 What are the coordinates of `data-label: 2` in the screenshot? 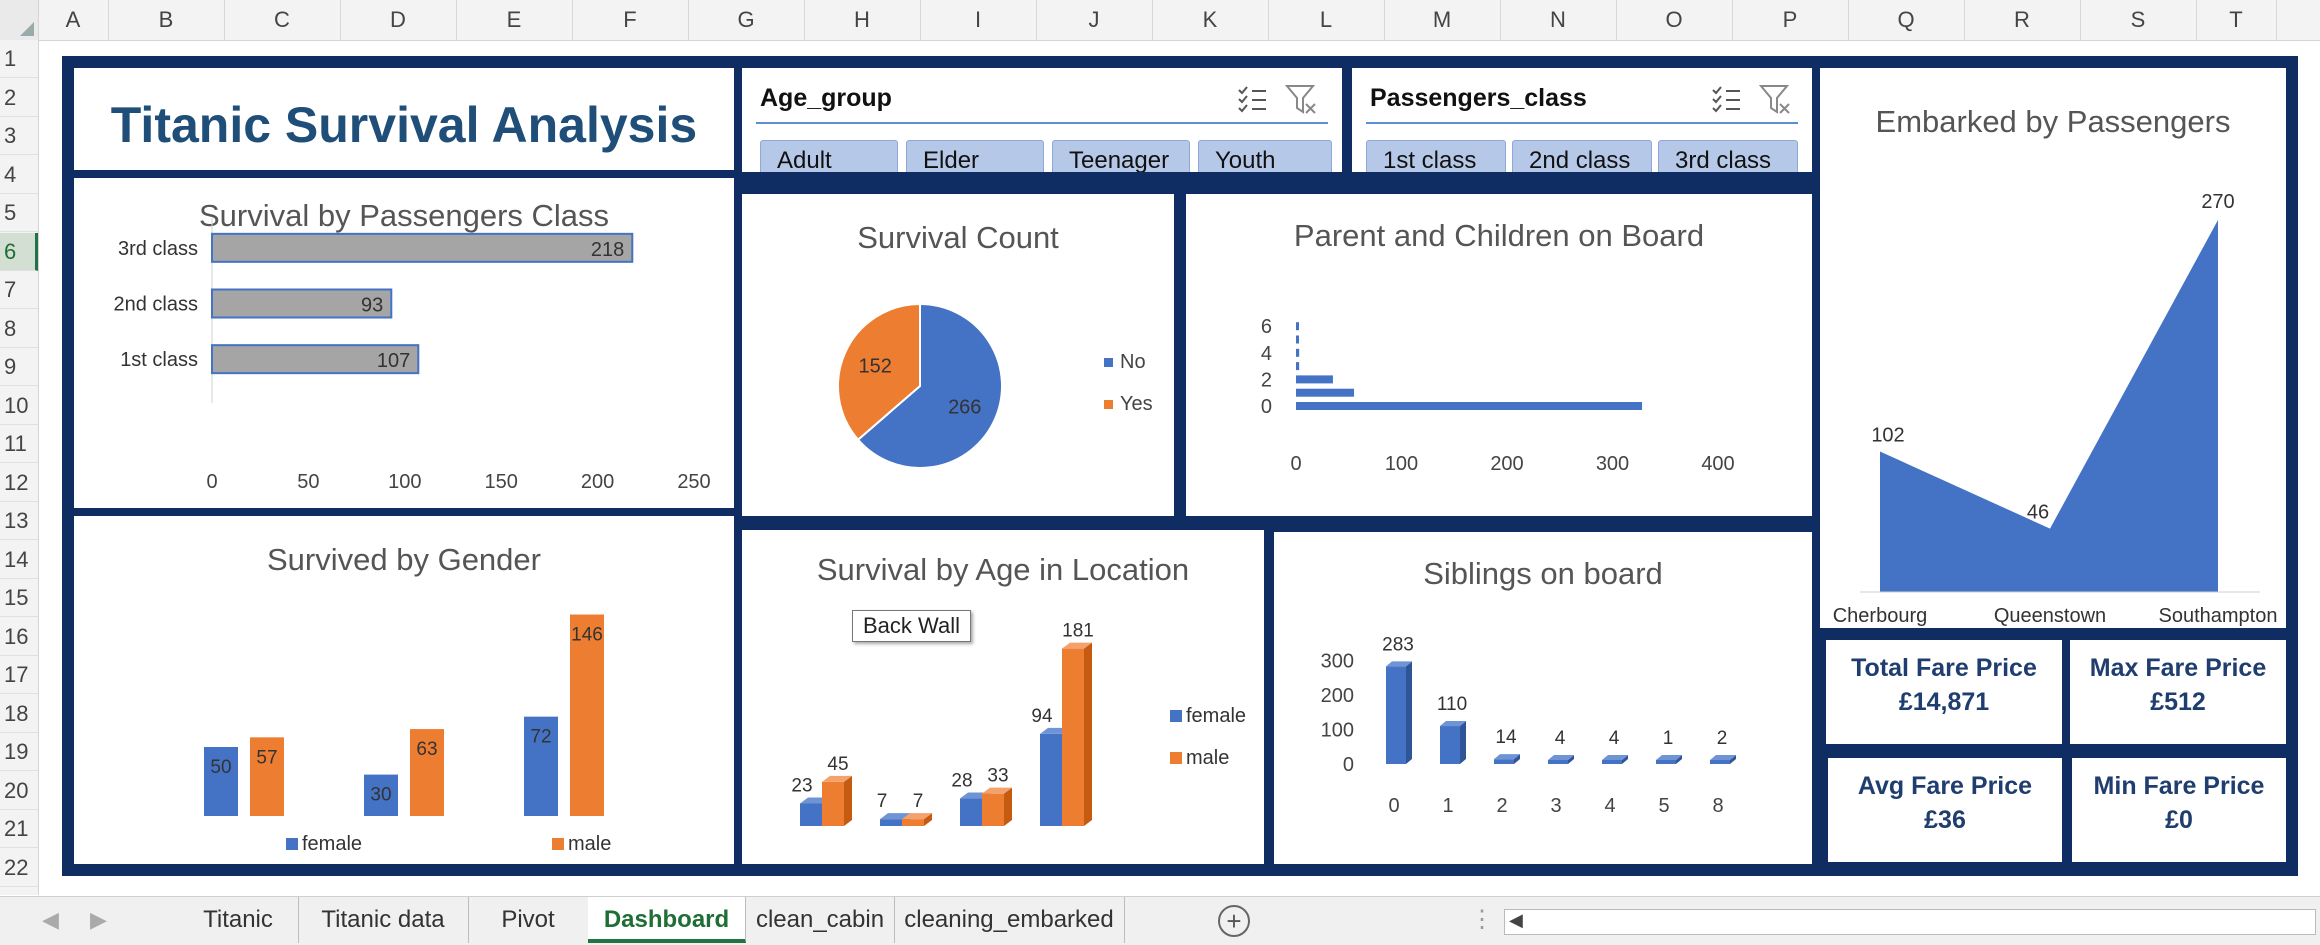 It's located at (1722, 738).